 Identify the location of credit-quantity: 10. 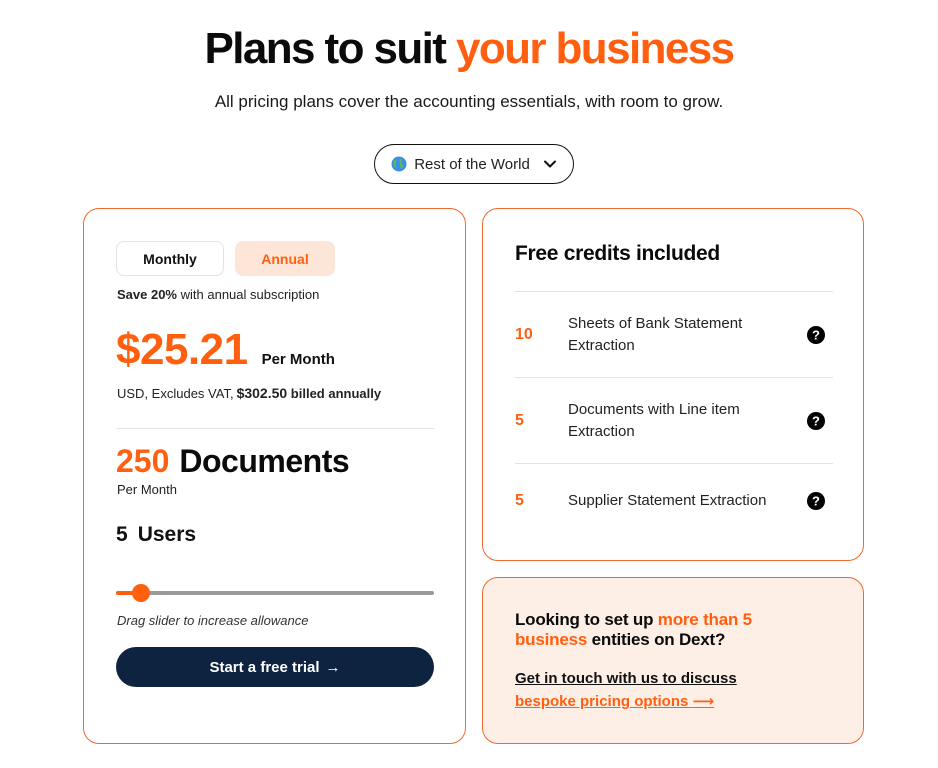
(524, 334).